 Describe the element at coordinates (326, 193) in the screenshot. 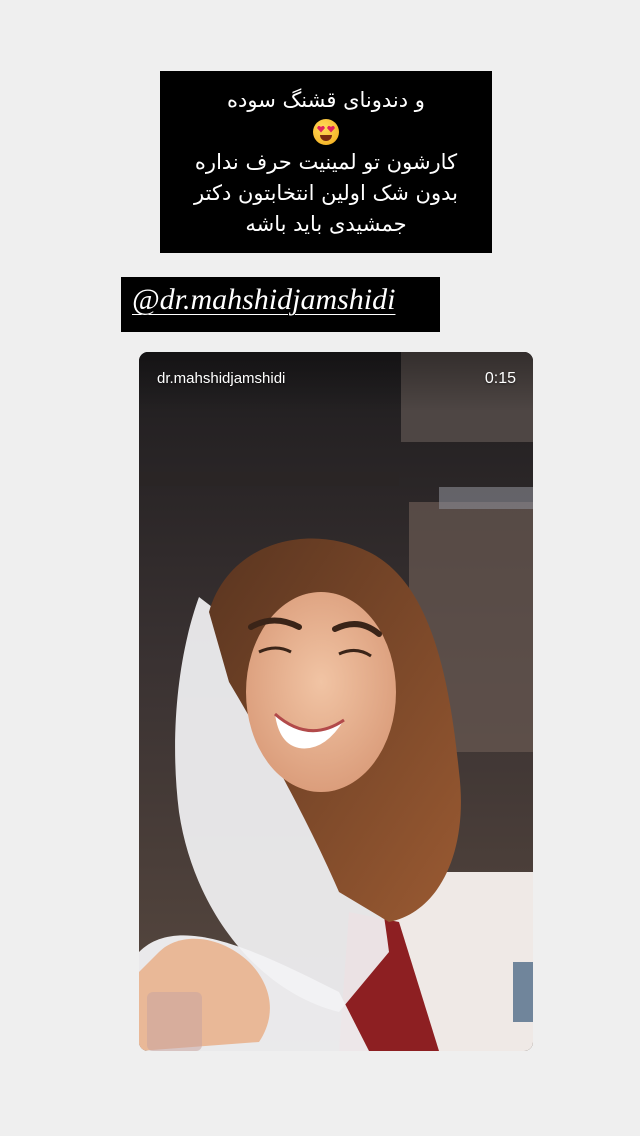

I see `caption-line-3: بدون شک اولین انتخابتون دکتر` at that location.